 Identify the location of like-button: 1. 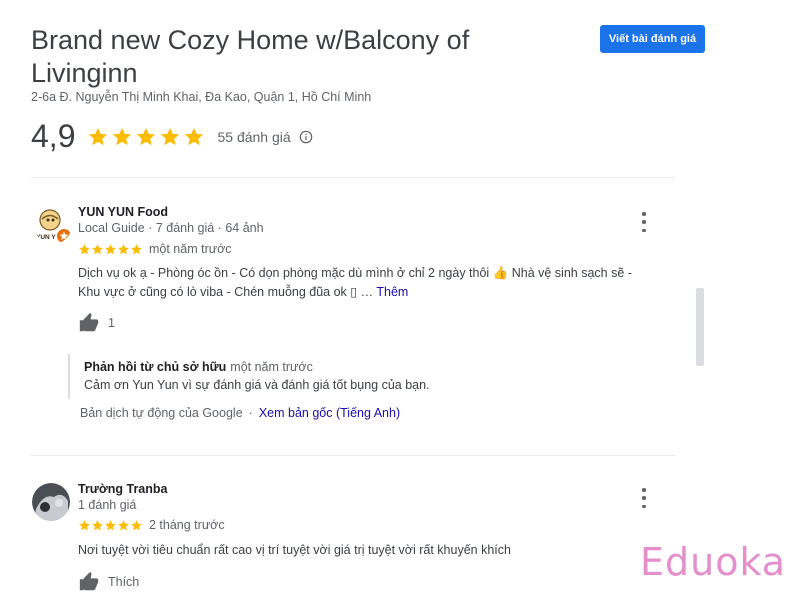
(96, 323).